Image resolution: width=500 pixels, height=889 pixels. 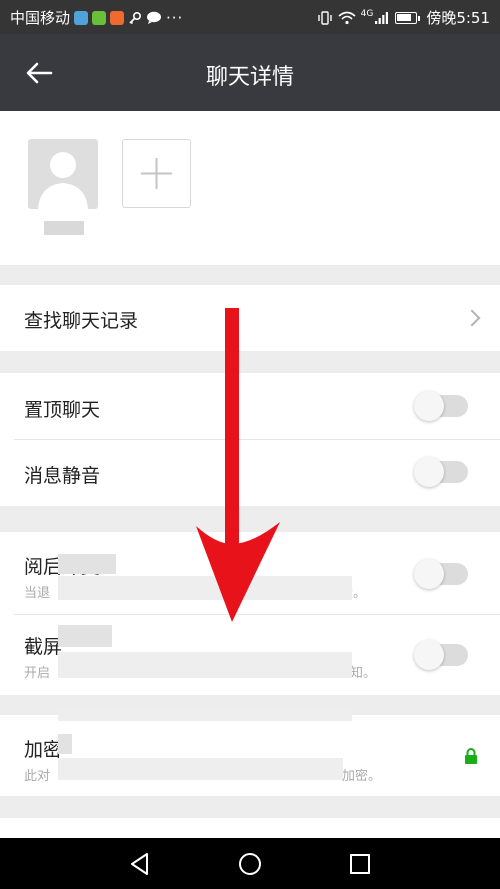 I want to click on nav-recents-icon, so click(x=360, y=864).